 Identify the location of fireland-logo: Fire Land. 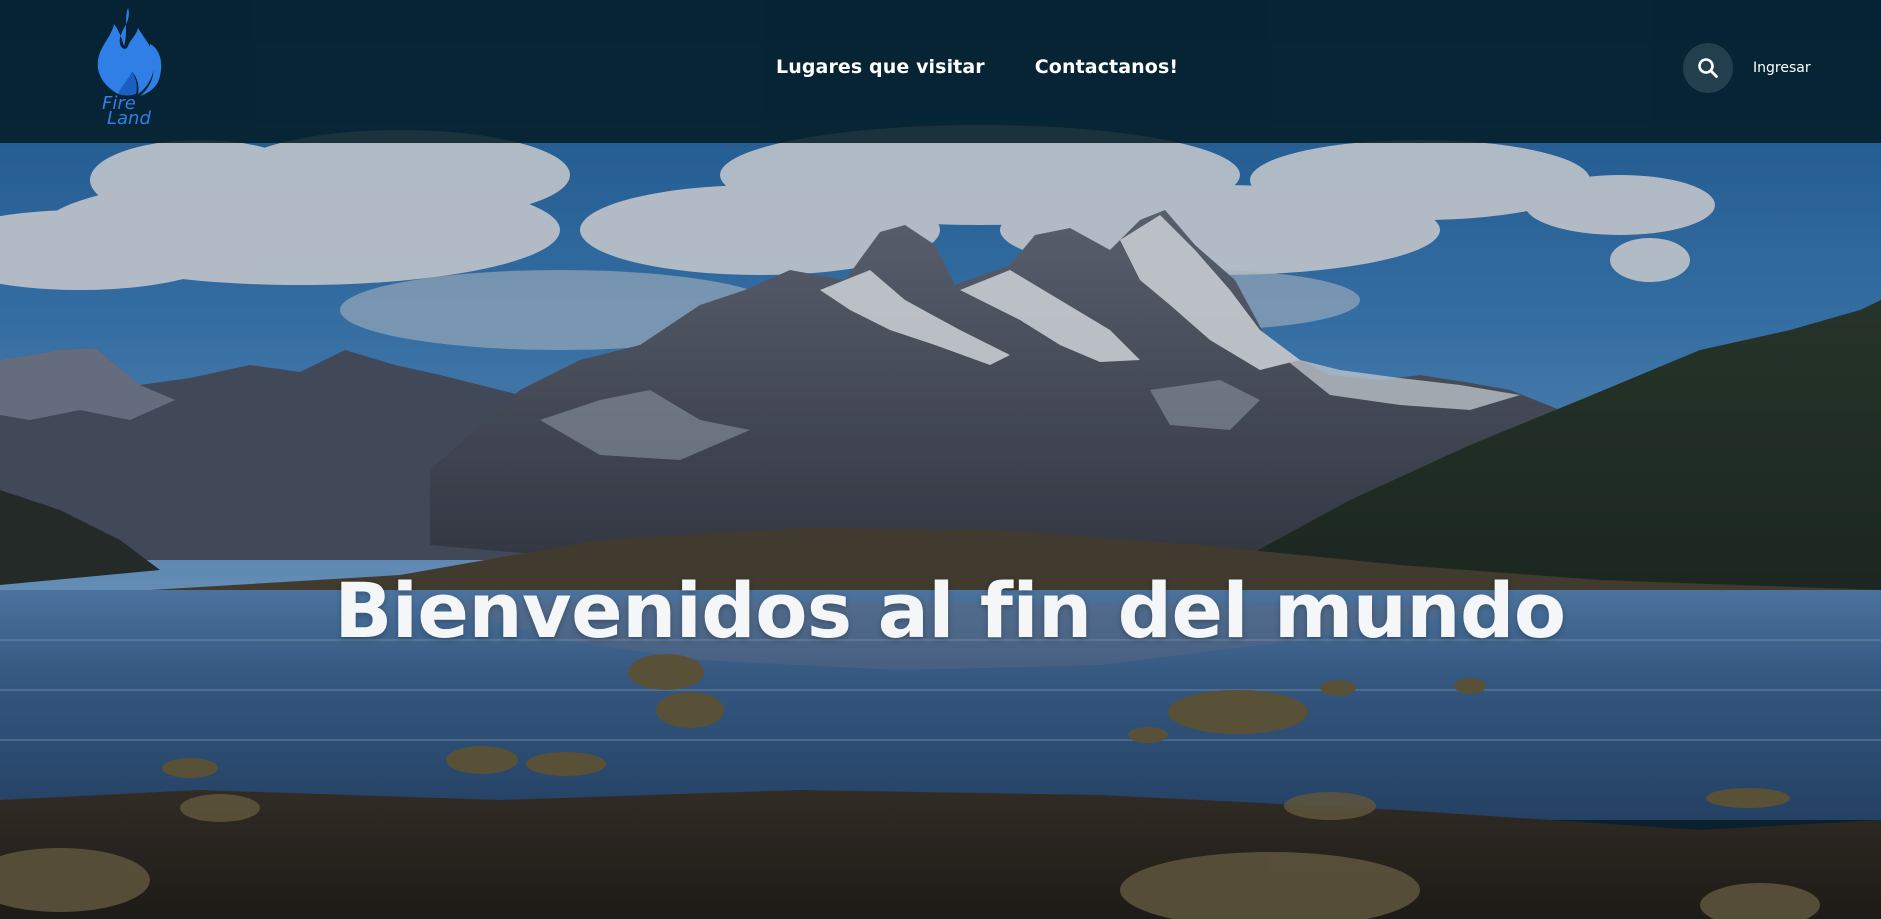
(131, 68).